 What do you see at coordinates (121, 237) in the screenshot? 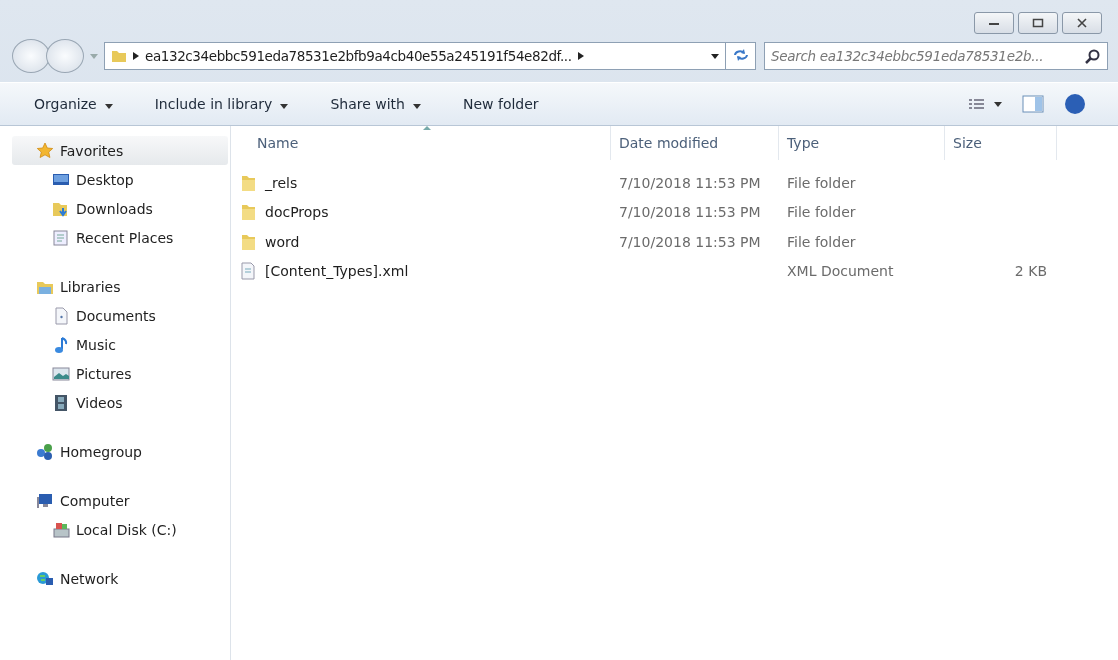
I see `sidebar-item: Recent Places` at bounding box center [121, 237].